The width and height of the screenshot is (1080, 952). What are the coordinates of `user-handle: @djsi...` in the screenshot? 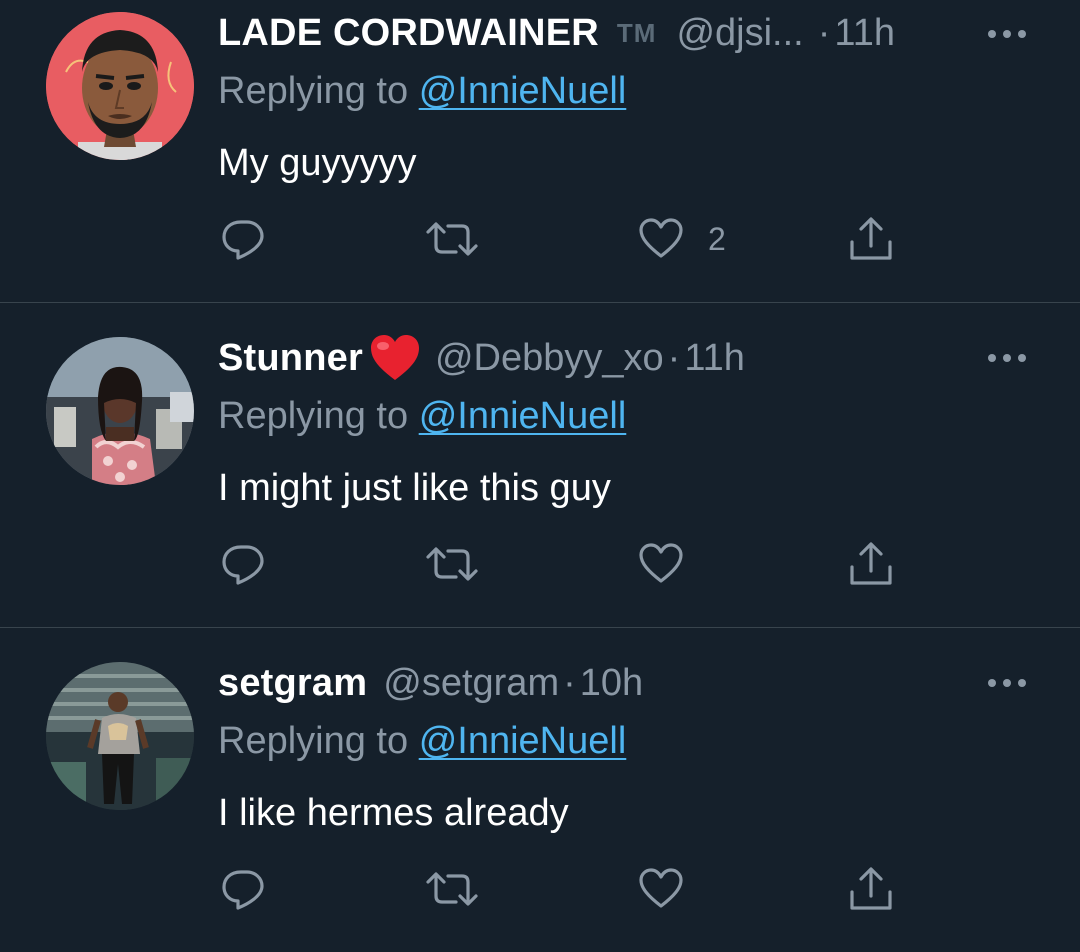 It's located at (739, 33).